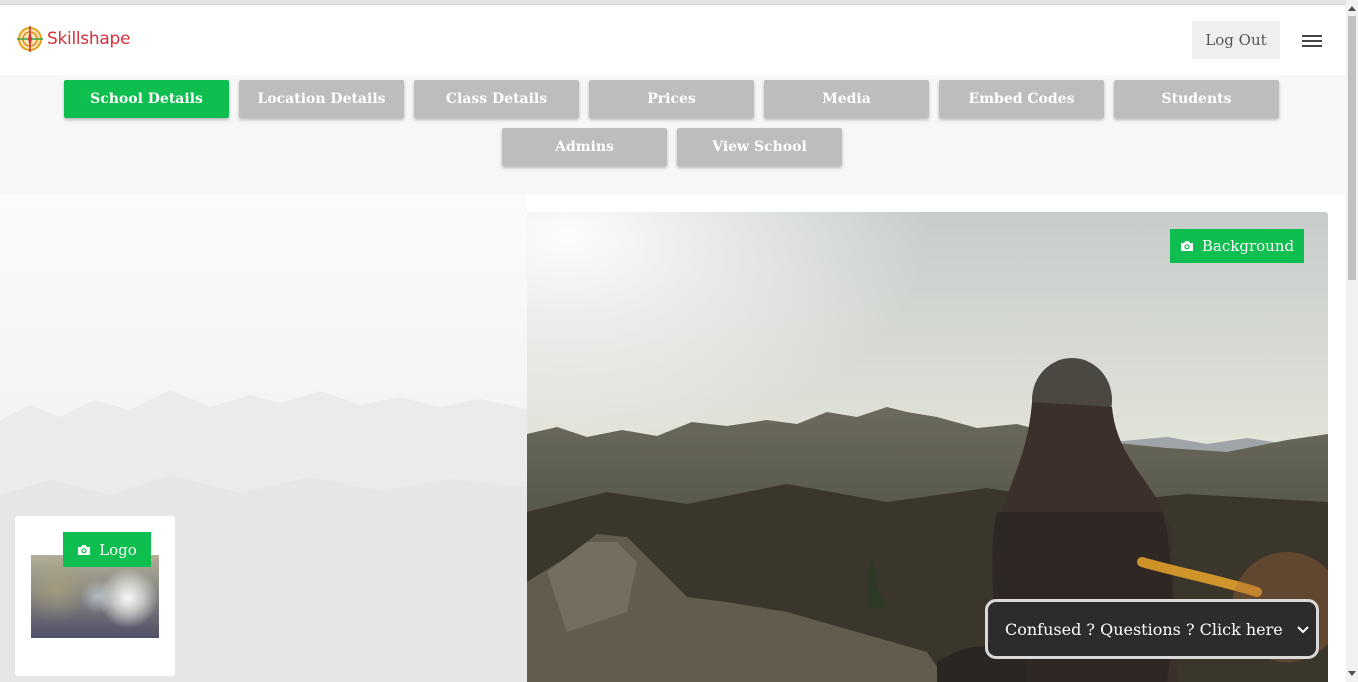 This screenshot has width=1358, height=682. I want to click on tab-admins: Admins, so click(584, 147).